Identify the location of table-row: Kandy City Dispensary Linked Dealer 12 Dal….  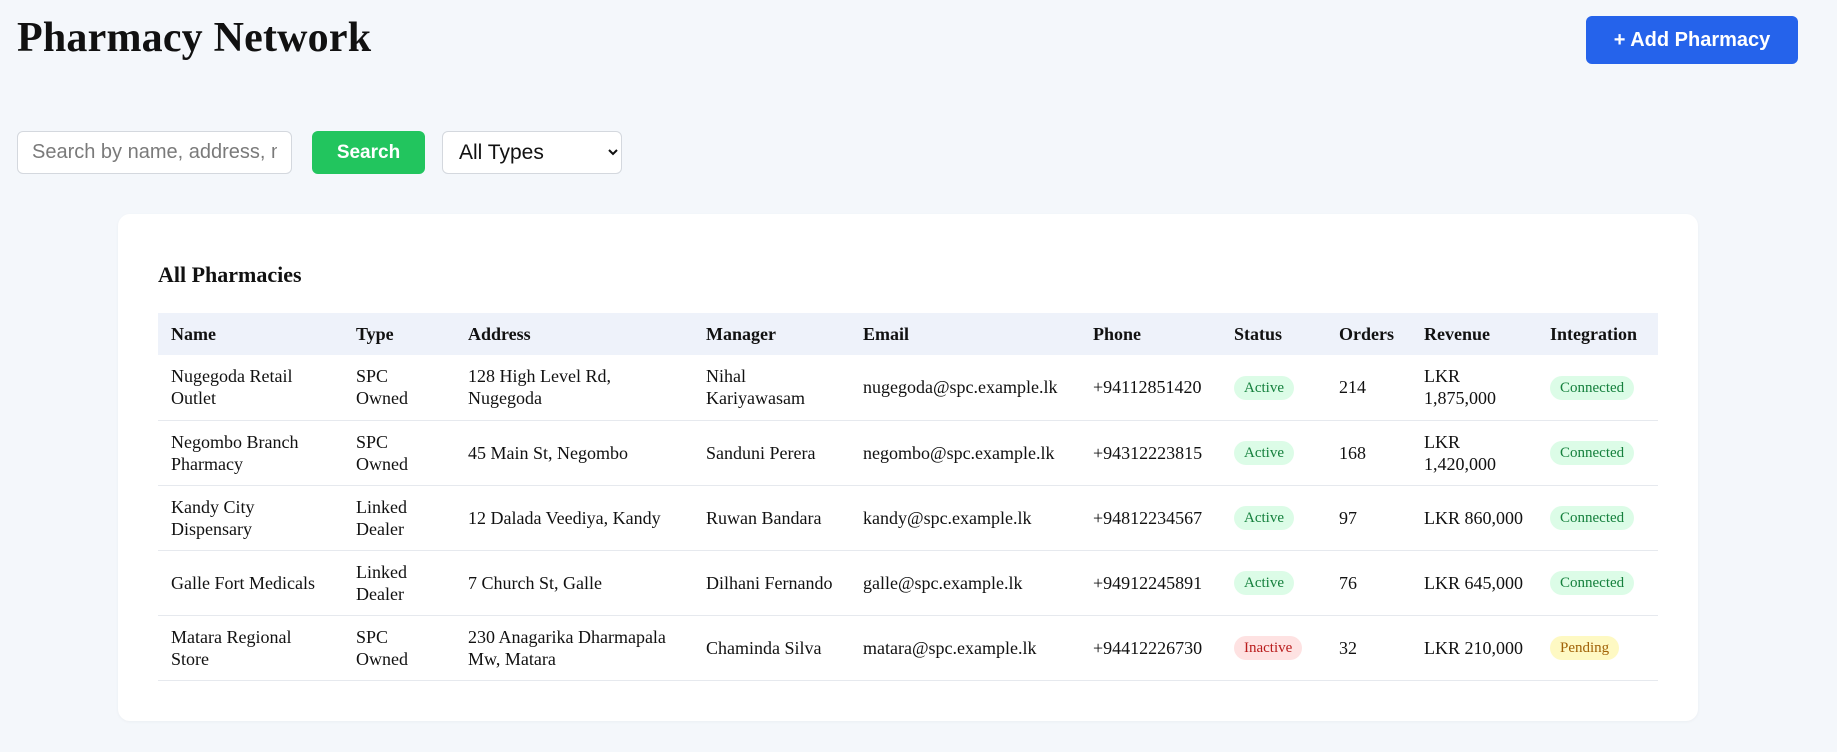
(908, 518).